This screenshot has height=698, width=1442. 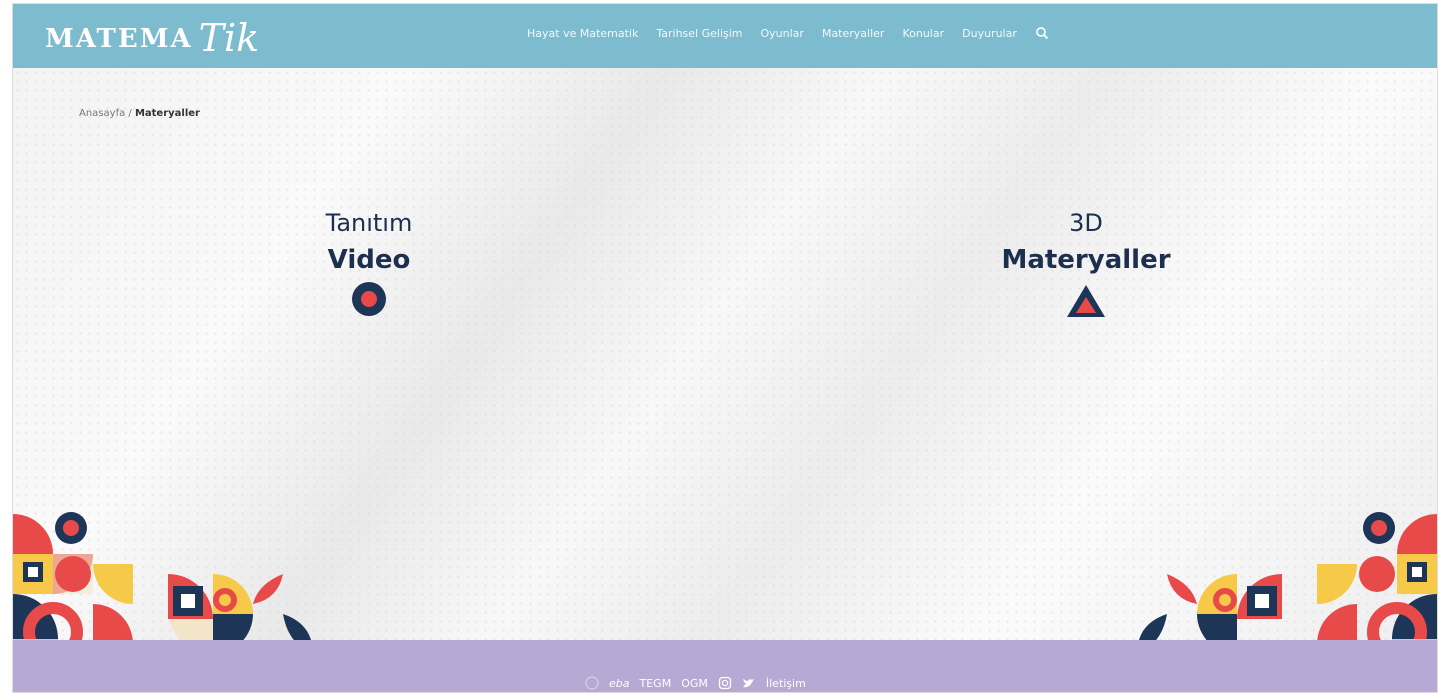 I want to click on twitter-icon, so click(x=749, y=683).